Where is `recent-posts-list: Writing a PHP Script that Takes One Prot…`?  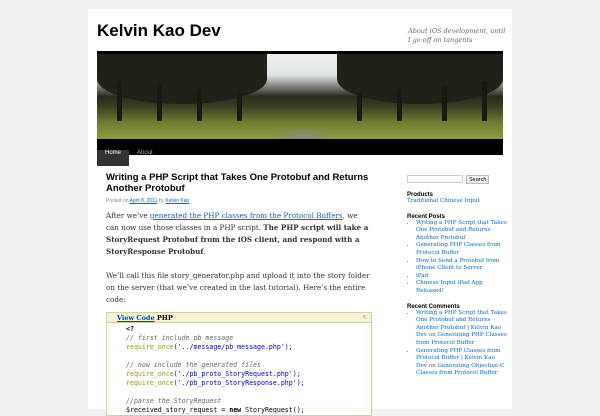 recent-posts-list: Writing a PHP Script that Takes One Prot… is located at coordinates (457, 258).